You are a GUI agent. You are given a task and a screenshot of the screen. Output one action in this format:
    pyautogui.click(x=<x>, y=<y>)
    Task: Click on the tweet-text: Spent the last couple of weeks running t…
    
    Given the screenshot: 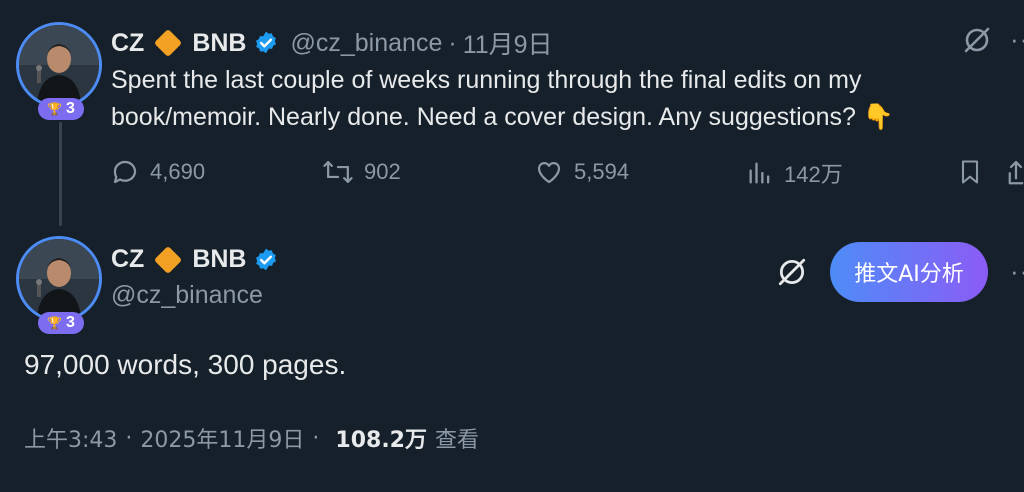 What is the action you would take?
    pyautogui.click(x=551, y=99)
    